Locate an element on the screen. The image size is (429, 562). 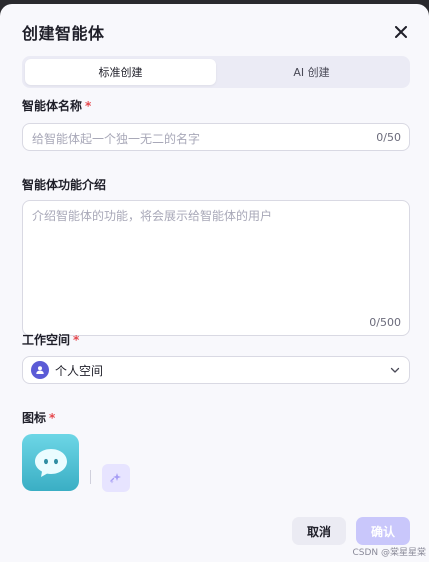
agent-name-input: 给智能体起一个独一无二的名字 0/50 is located at coordinates (216, 137).